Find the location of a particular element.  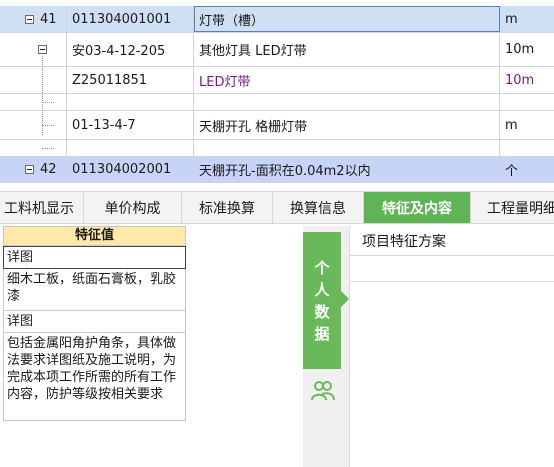

side-tab-char: 人 is located at coordinates (322, 289).